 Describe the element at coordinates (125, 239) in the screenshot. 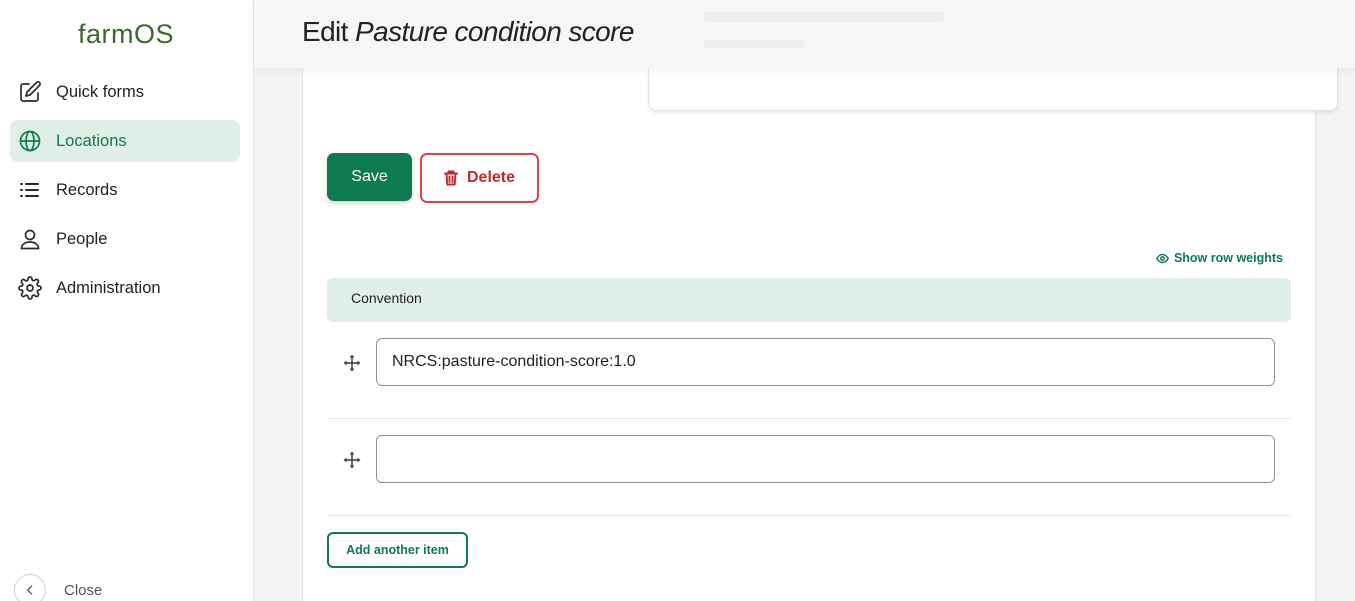

I see `sidebar-item-people: People` at that location.